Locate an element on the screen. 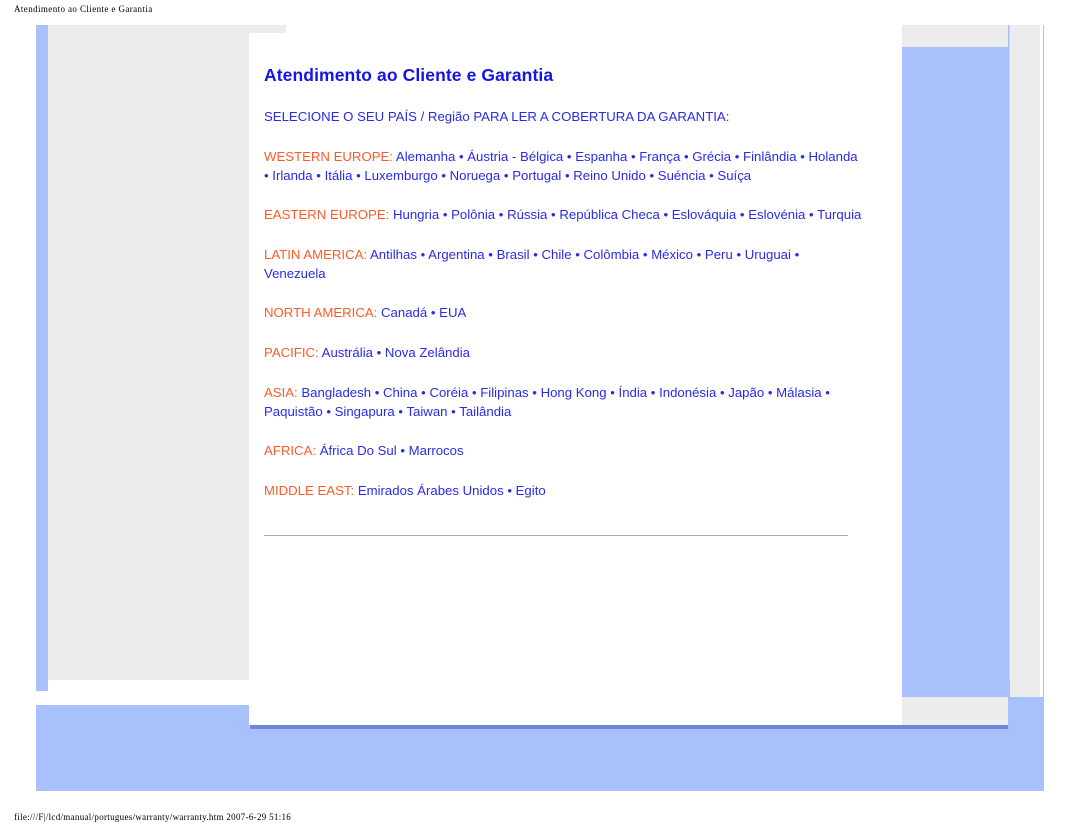 The width and height of the screenshot is (1080, 834). country-link: México is located at coordinates (672, 254).